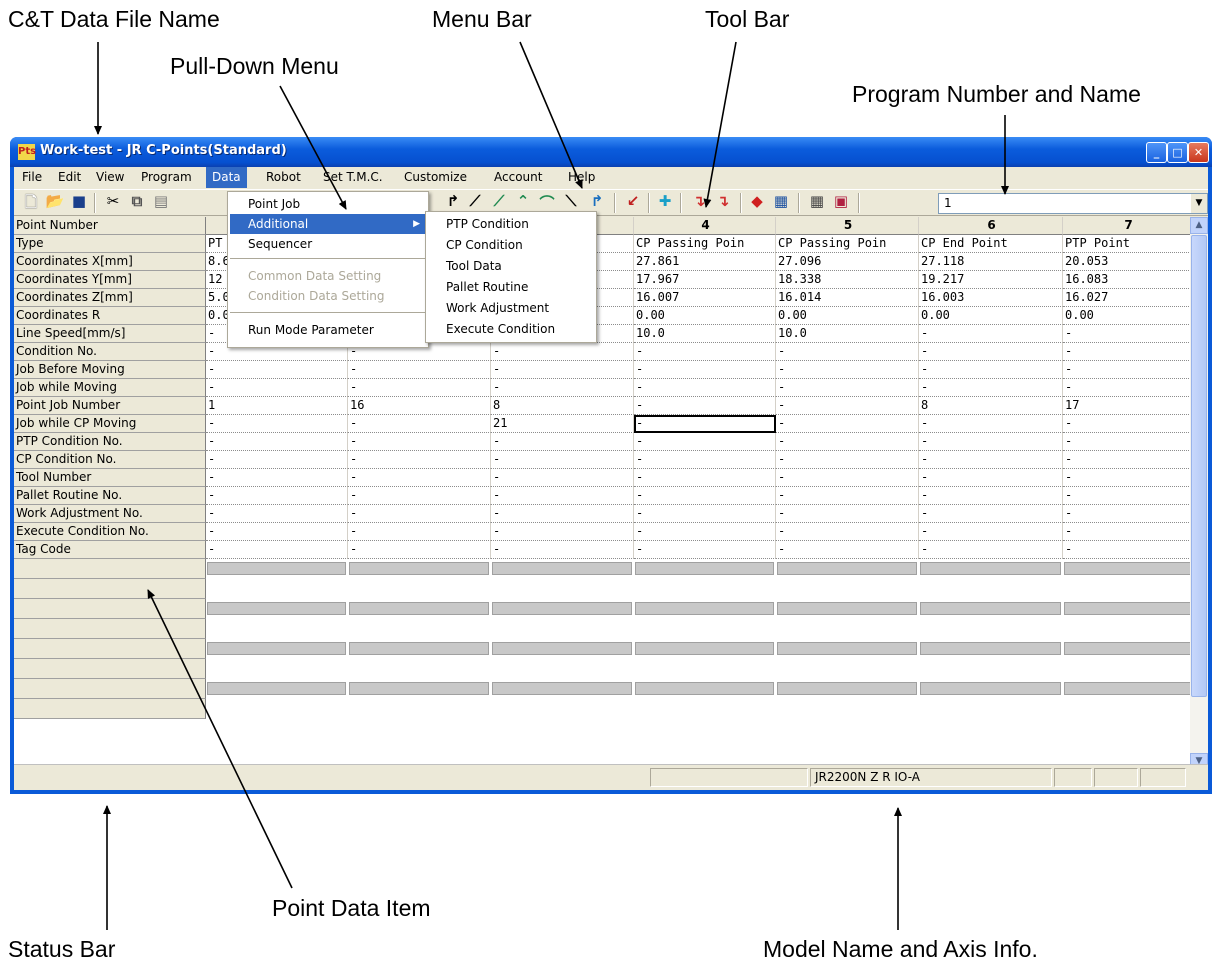 This screenshot has width=1215, height=973. Describe the element at coordinates (720, 124) in the screenshot. I see `arrow-tool-bar` at that location.